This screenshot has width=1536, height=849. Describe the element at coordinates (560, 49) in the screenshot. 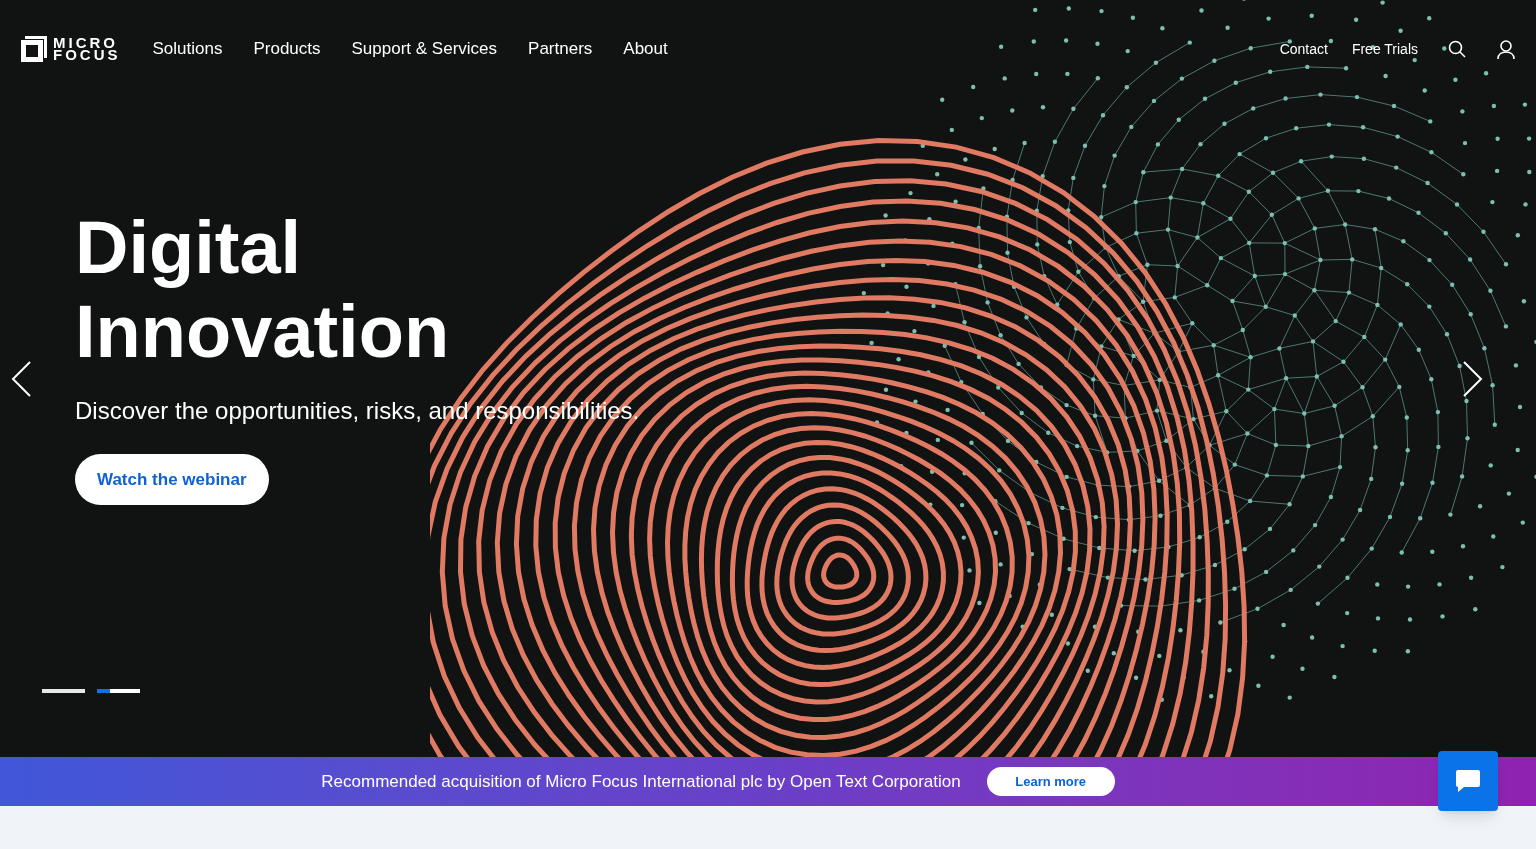

I see `nav-link: Partners` at that location.